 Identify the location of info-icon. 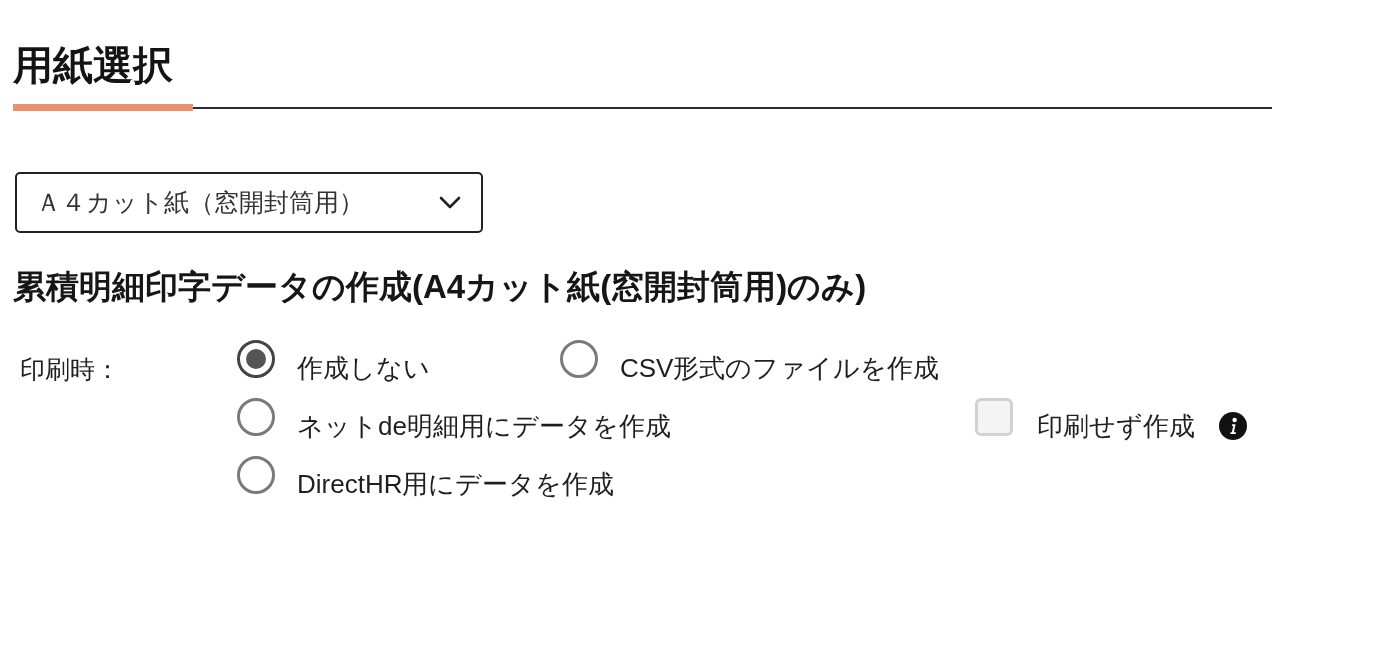
(1233, 426).